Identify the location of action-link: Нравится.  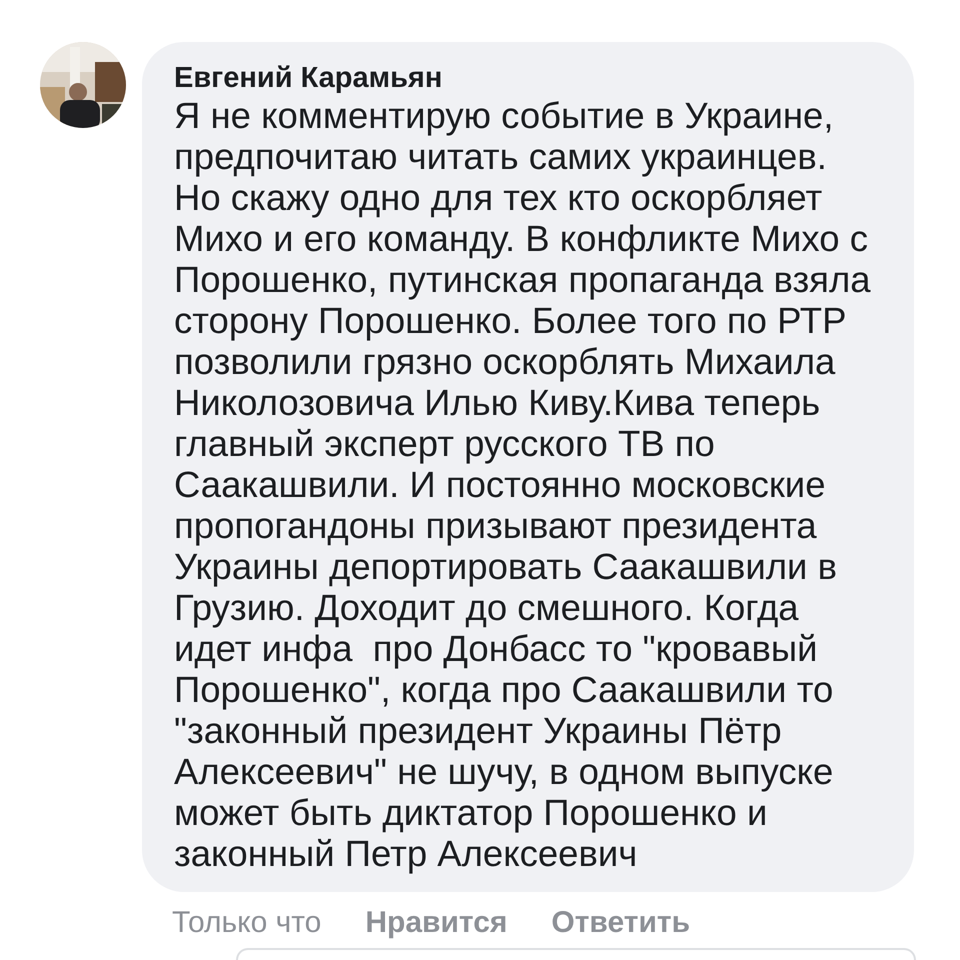
(436, 922).